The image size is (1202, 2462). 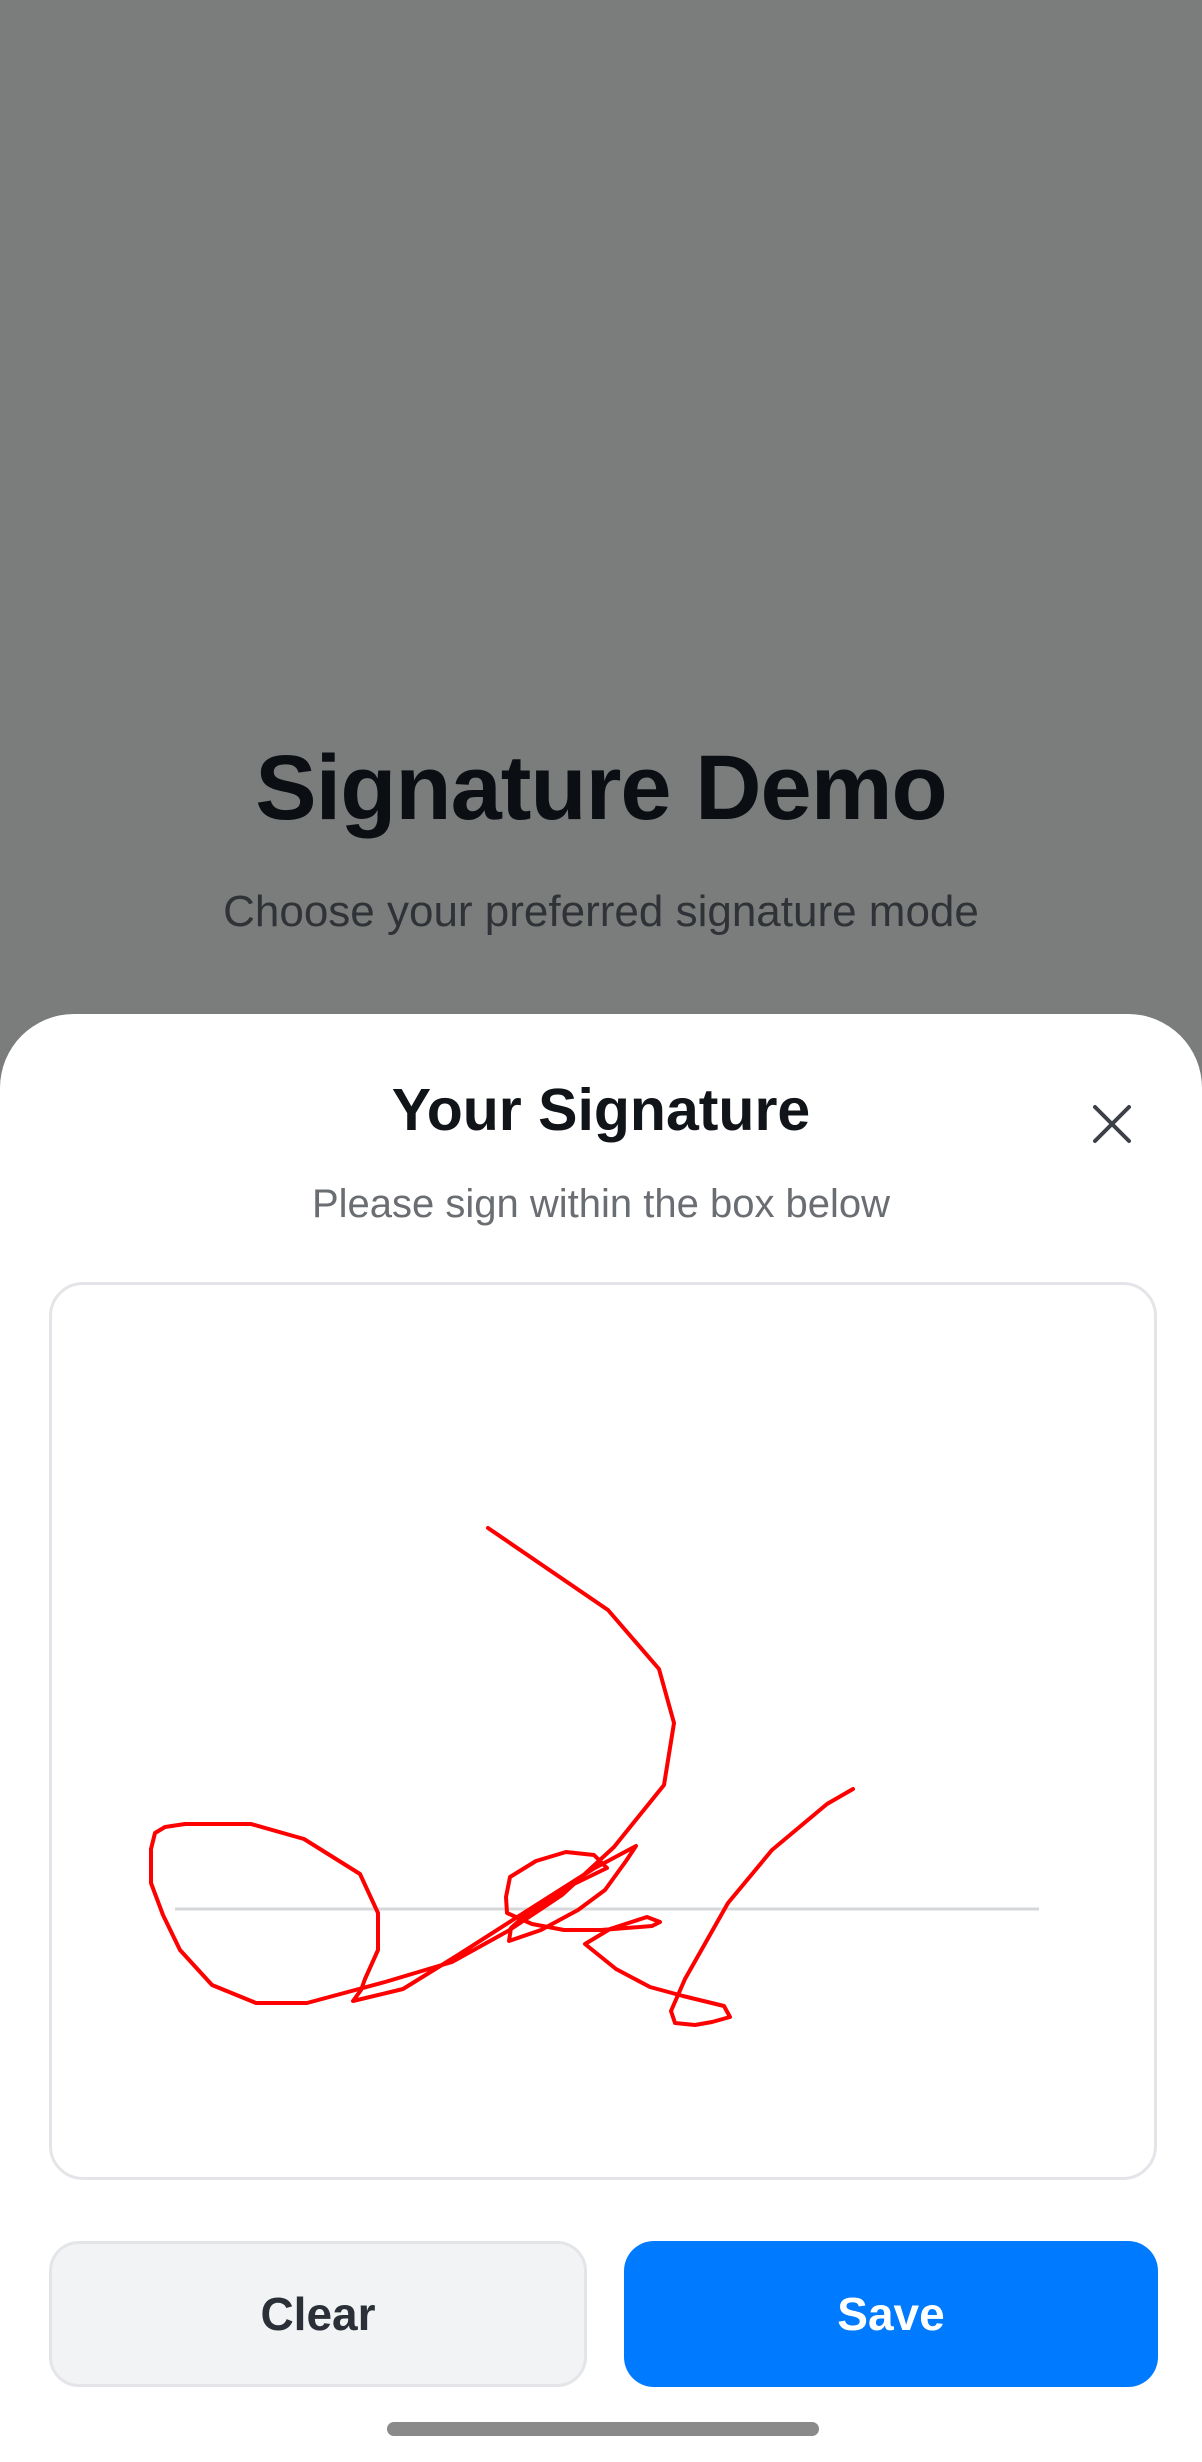 I want to click on page-title: Signature Demo, so click(x=601, y=788).